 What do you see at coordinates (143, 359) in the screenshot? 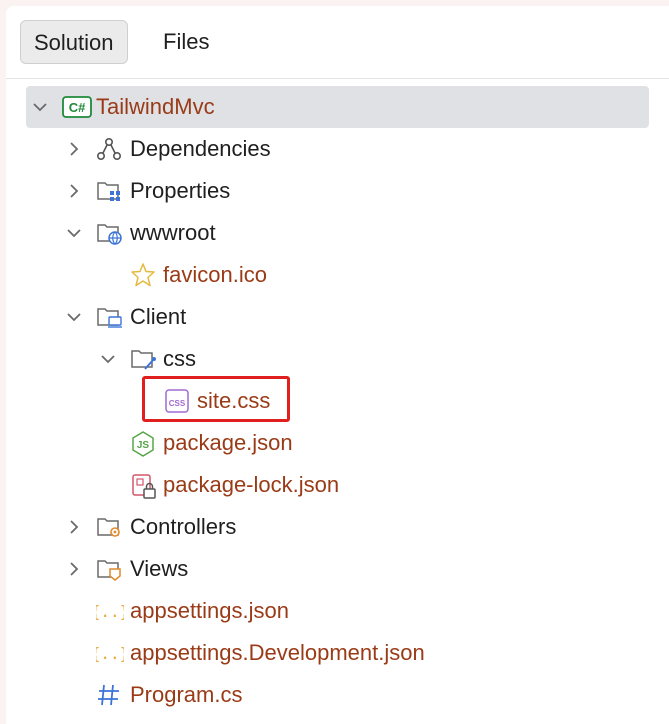
I see `styles-folder-icon` at bounding box center [143, 359].